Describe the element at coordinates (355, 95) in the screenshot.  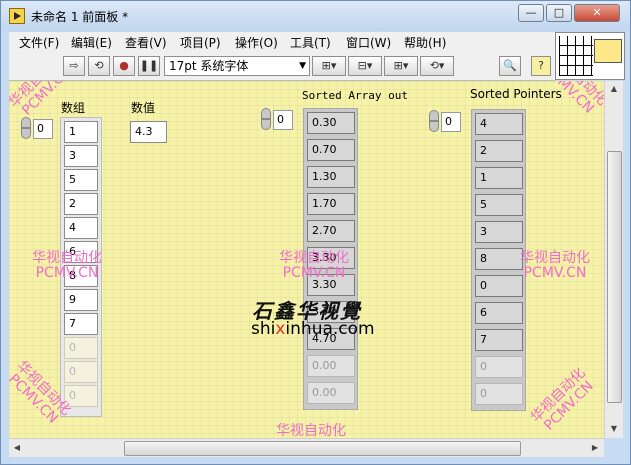
I see `sorted-array-out-label: Sorted Array out` at that location.